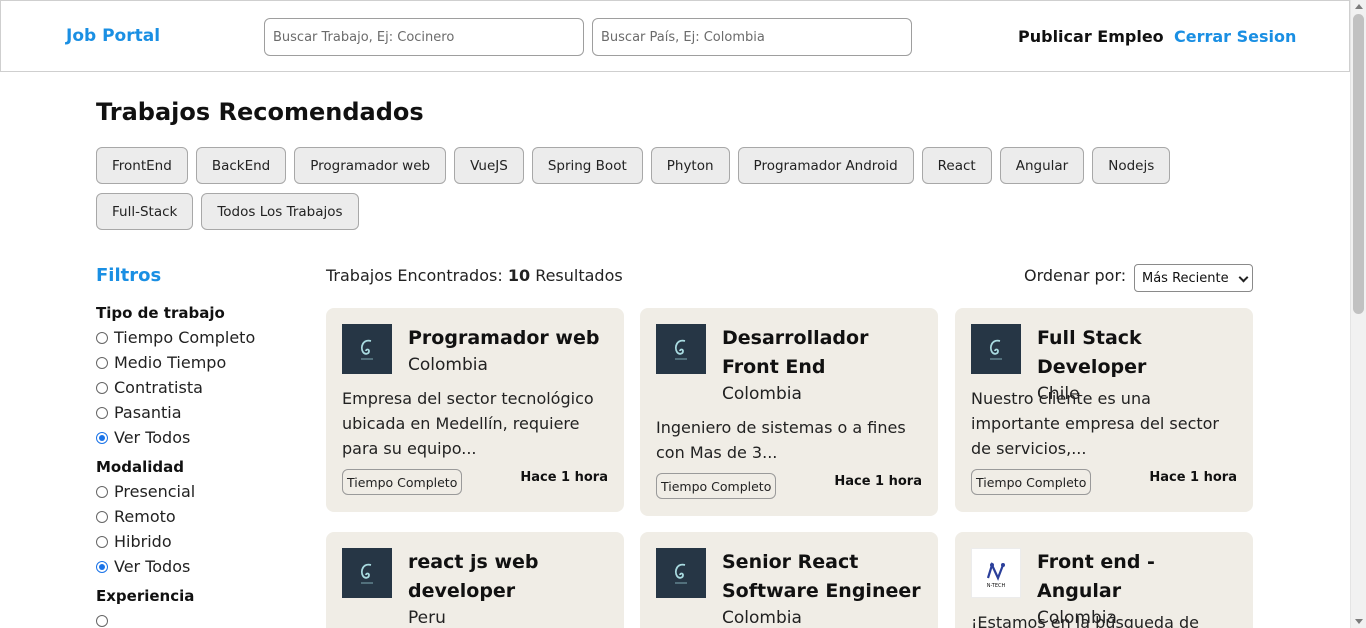 This screenshot has width=1366, height=628. I want to click on job-title: react js web developer Peru, so click(511, 588).